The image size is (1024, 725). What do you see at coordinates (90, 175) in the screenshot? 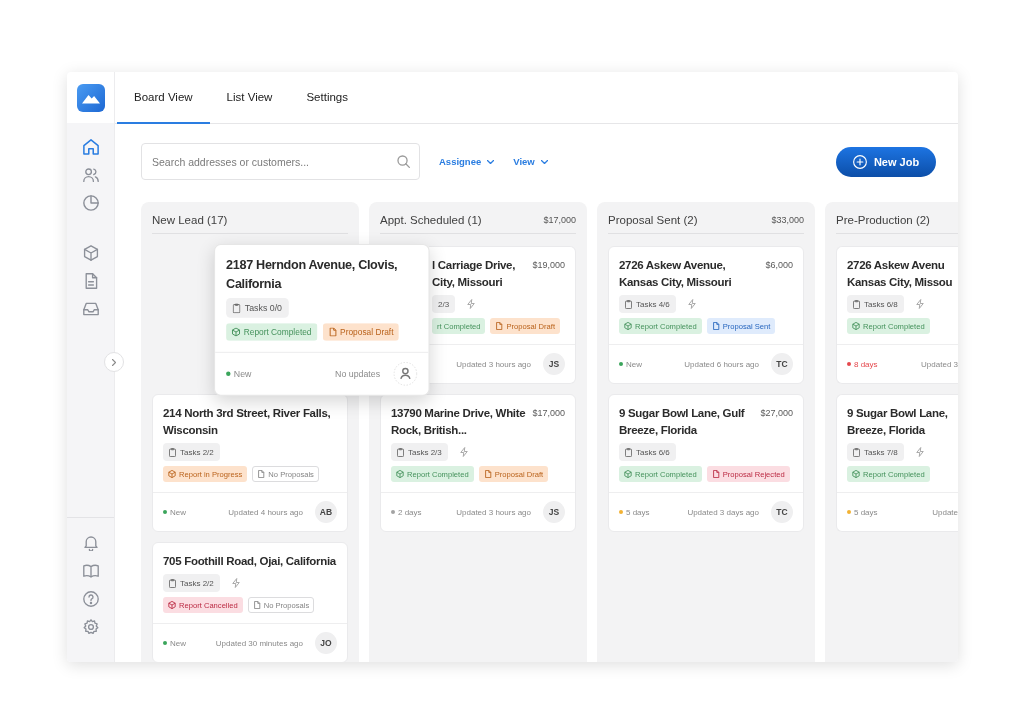
I see `users-icon` at bounding box center [90, 175].